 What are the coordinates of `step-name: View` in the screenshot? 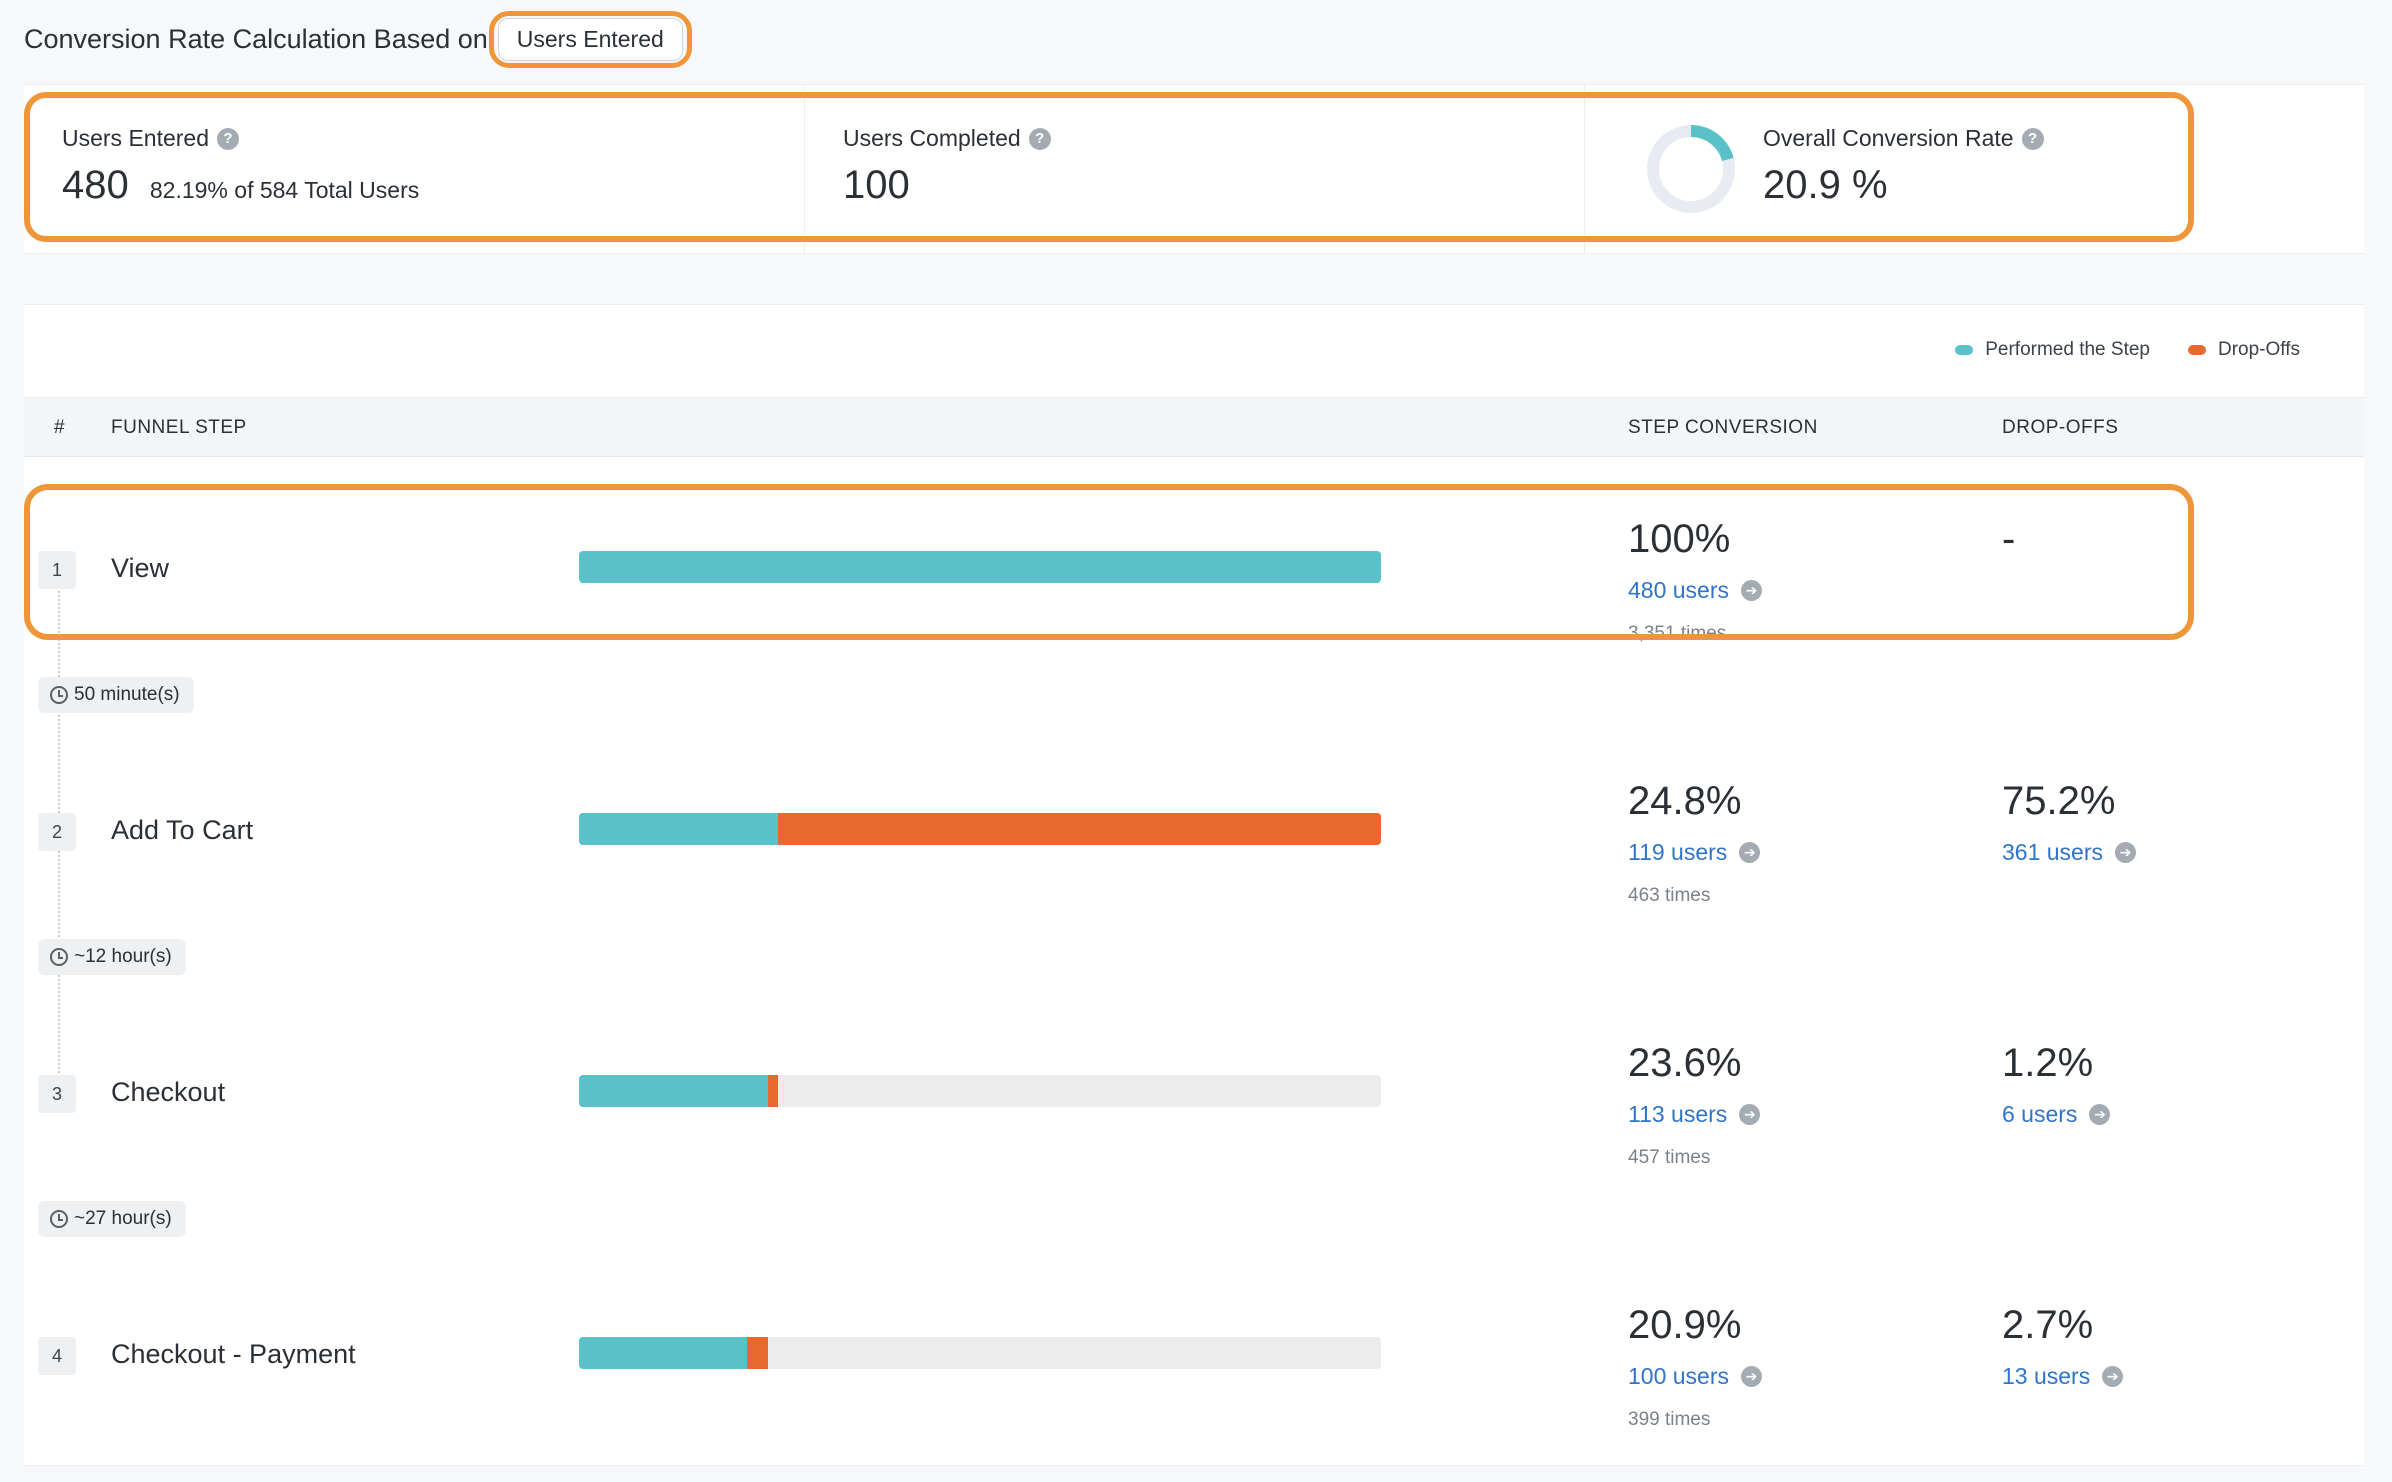 It's located at (140, 568).